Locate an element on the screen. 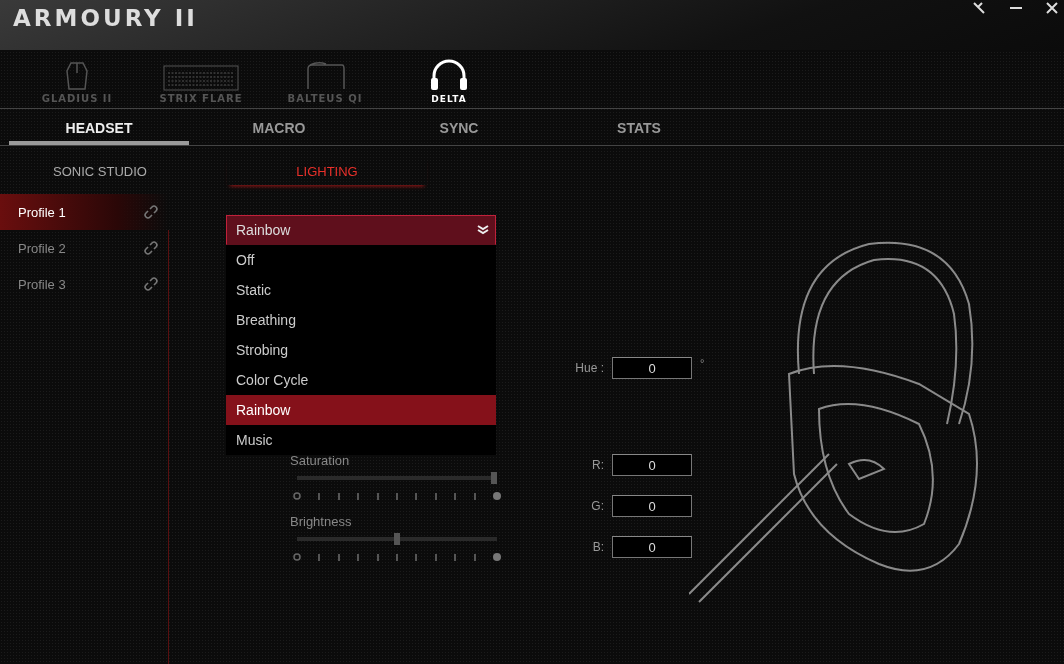 The width and height of the screenshot is (1064, 664). dropdown-option: Breathing is located at coordinates (361, 320).